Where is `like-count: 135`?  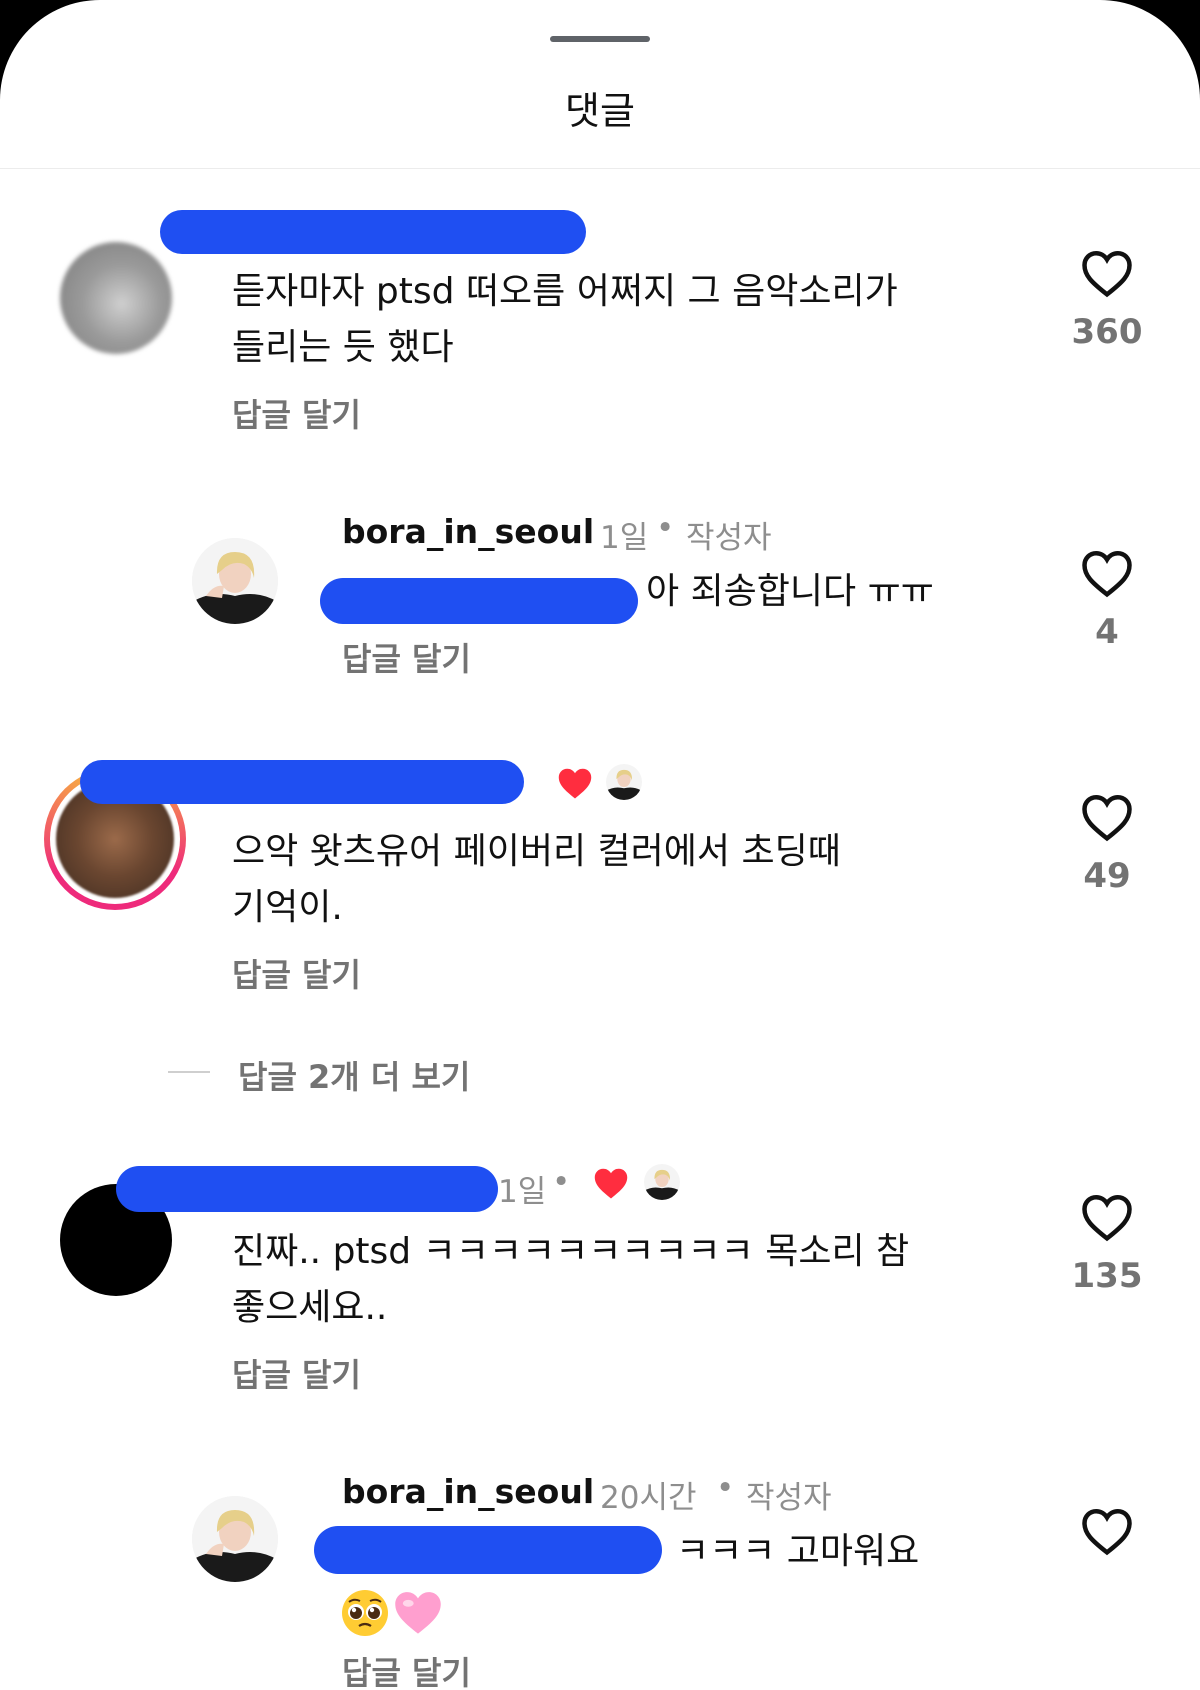 like-count: 135 is located at coordinates (1107, 1276).